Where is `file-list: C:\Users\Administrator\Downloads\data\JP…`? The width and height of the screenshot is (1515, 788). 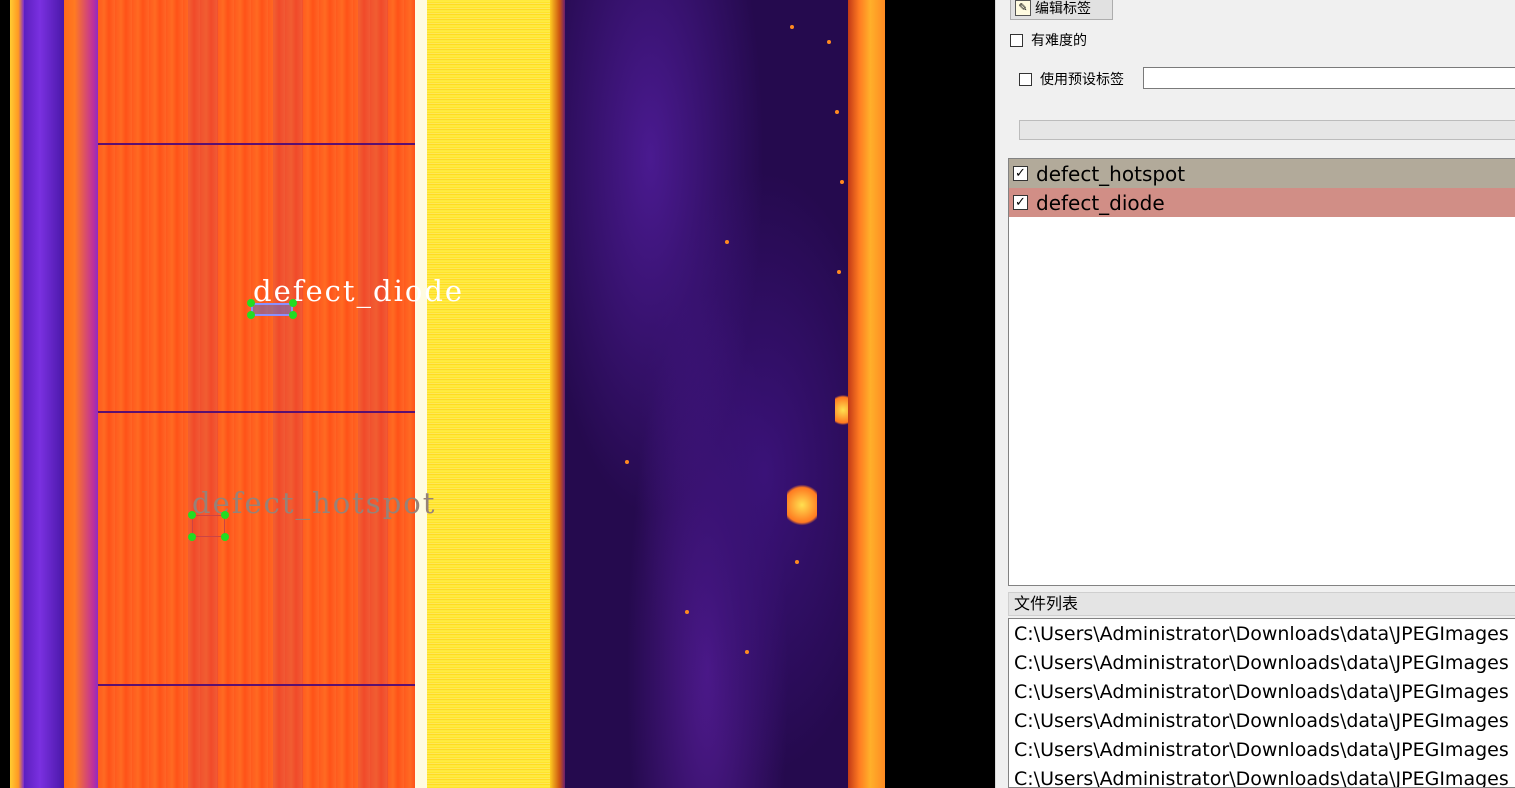
file-list: C:\Users\Administrator\Downloads\data\JP… is located at coordinates (1261, 703).